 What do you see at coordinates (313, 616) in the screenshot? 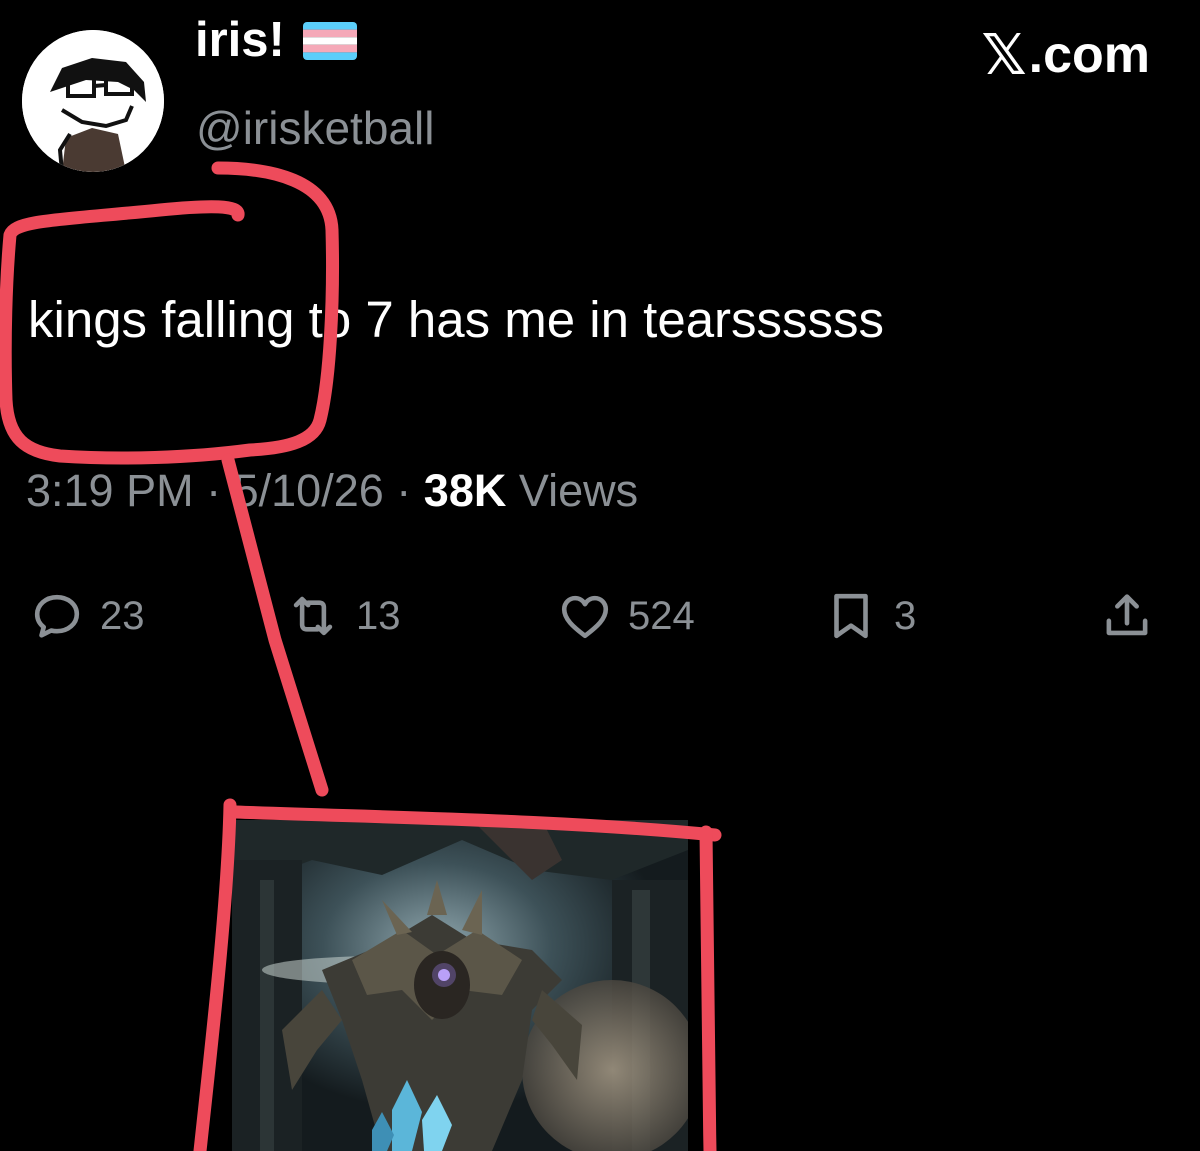
I see `repost-icon` at bounding box center [313, 616].